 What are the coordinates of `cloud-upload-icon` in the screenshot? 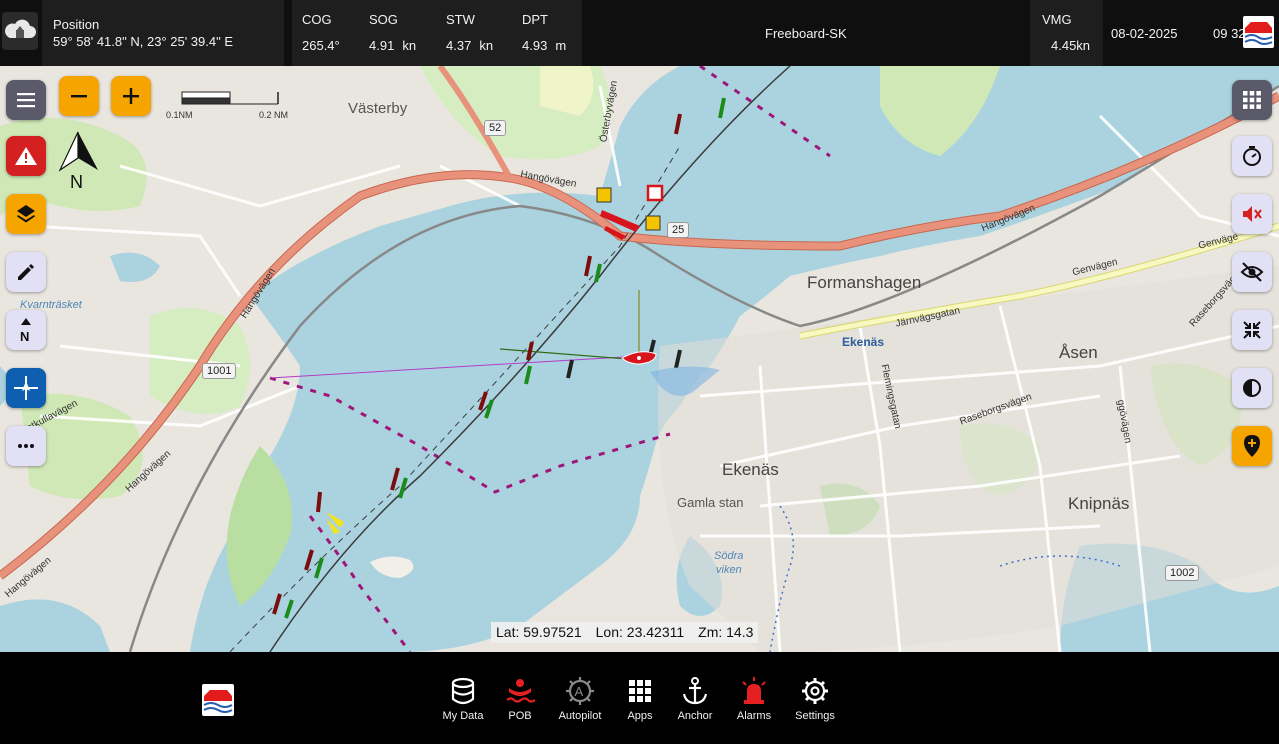 It's located at (20, 31).